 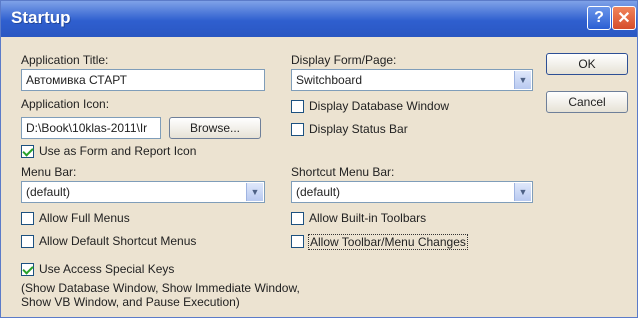 I want to click on display-db-window-checkbox, so click(x=297, y=106).